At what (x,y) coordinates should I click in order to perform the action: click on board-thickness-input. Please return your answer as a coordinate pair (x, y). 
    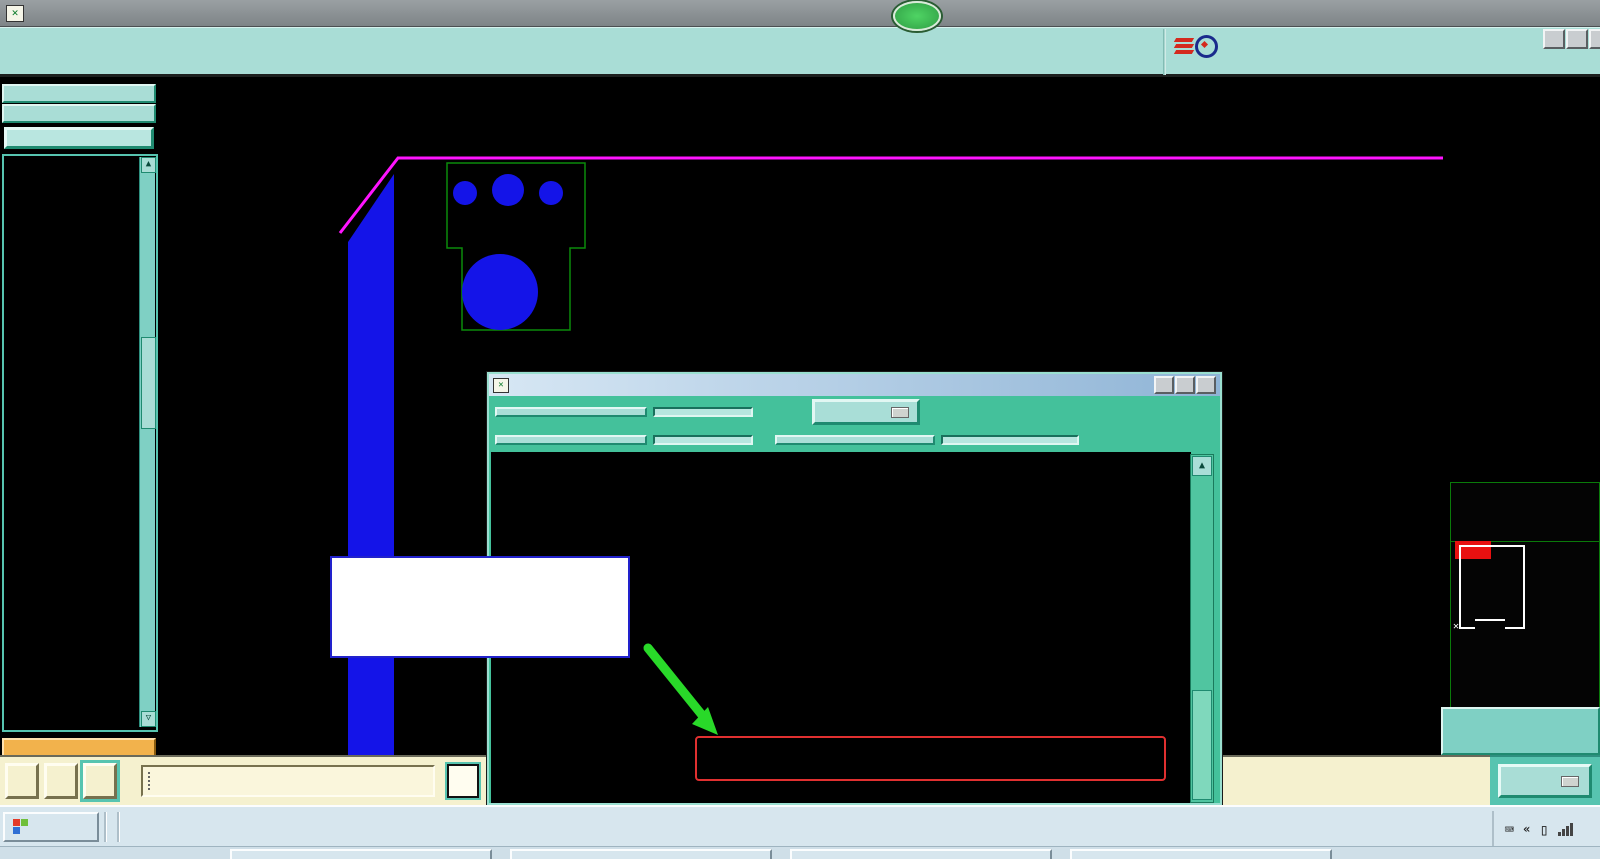
    Looking at the image, I should click on (703, 440).